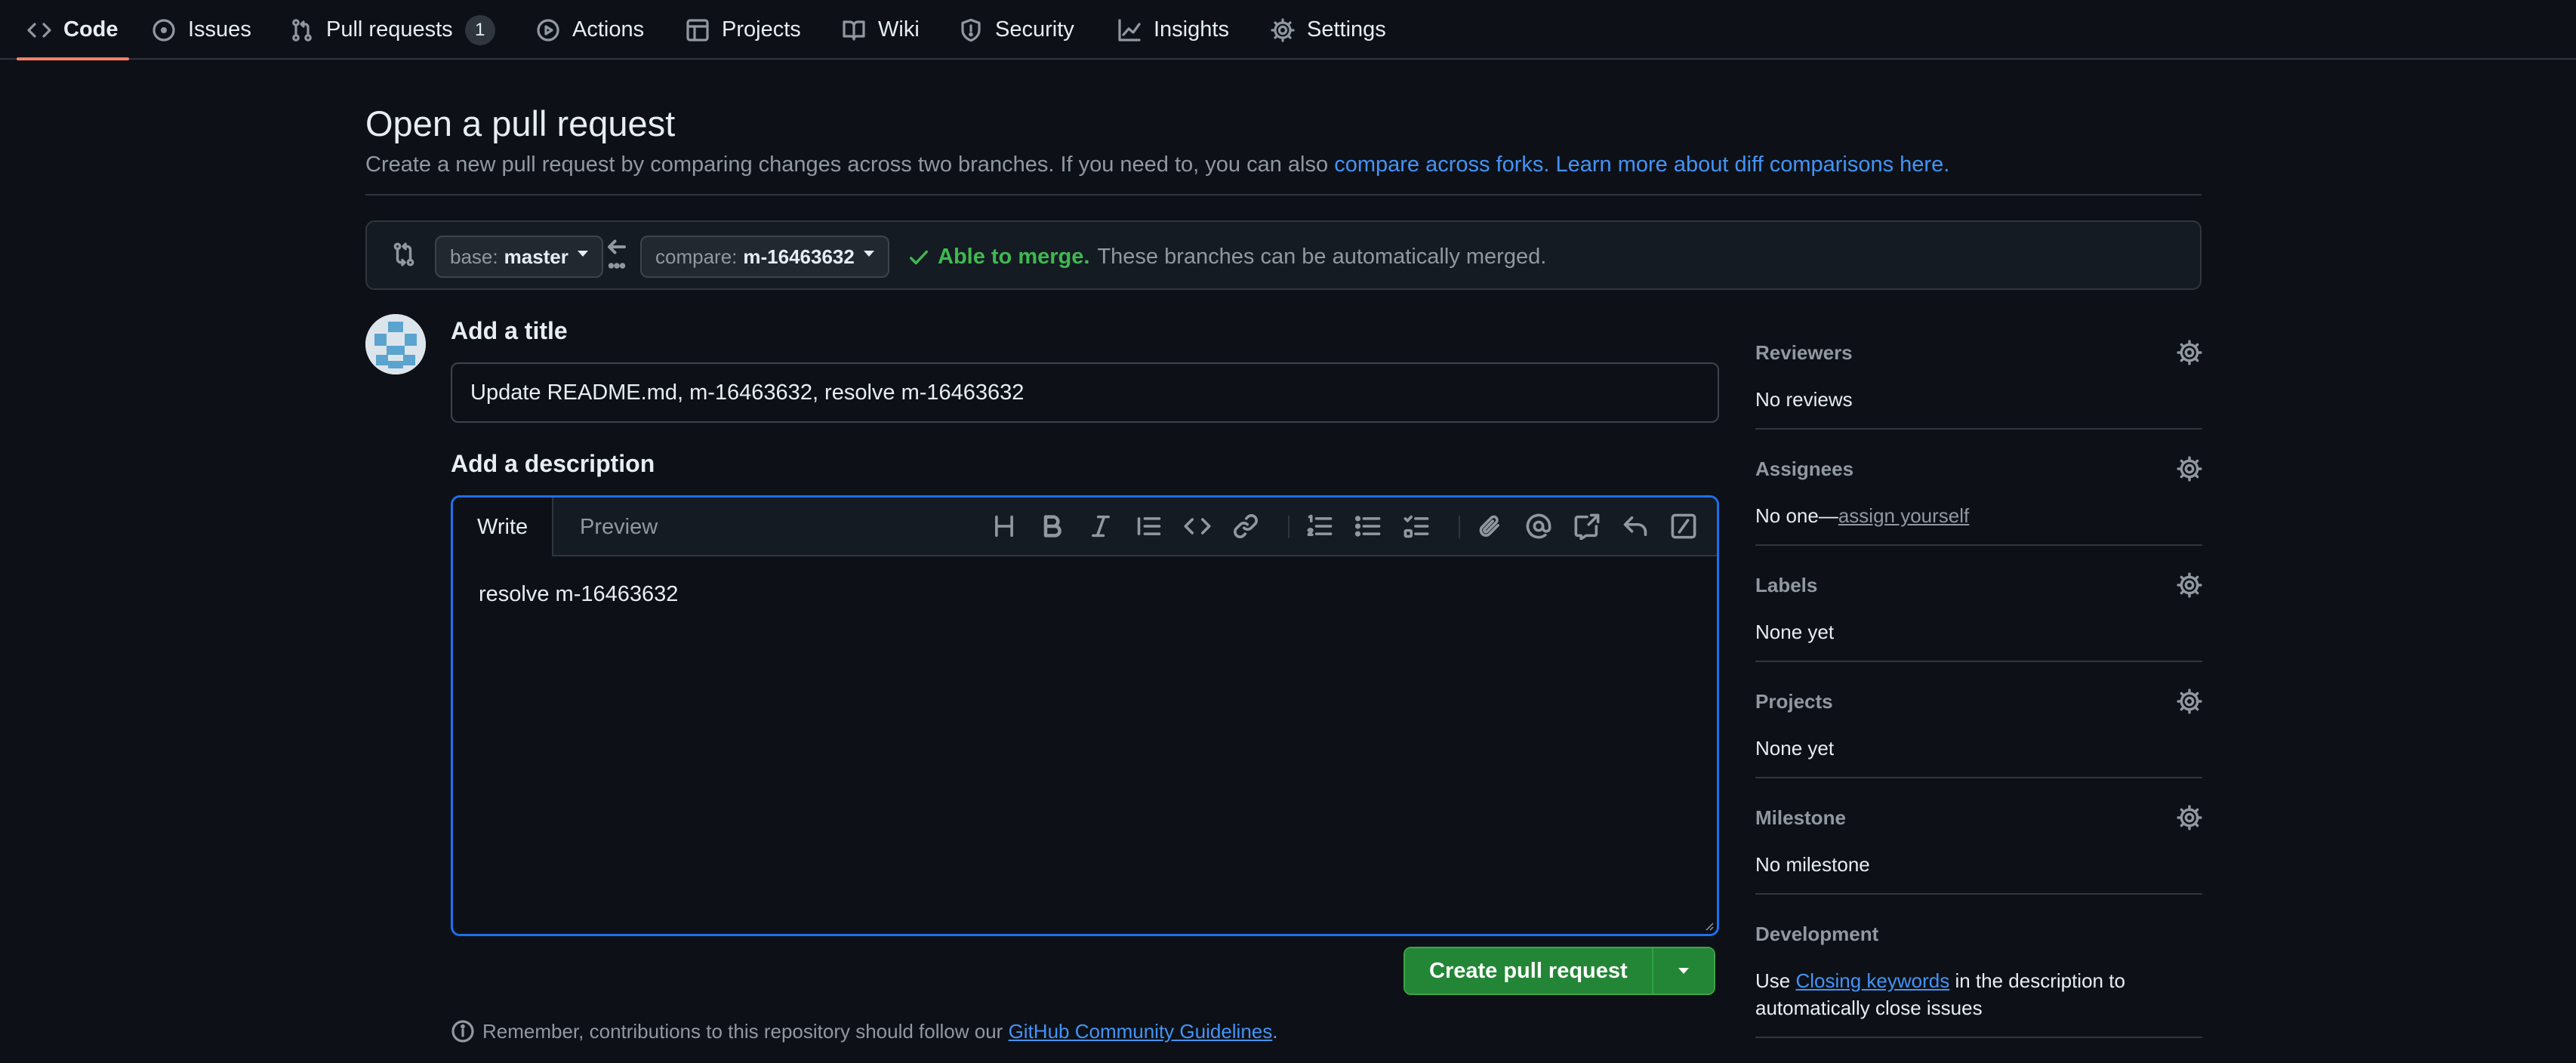 The image size is (2576, 1063). I want to click on create-pr-options-dropdown, so click(1682, 971).